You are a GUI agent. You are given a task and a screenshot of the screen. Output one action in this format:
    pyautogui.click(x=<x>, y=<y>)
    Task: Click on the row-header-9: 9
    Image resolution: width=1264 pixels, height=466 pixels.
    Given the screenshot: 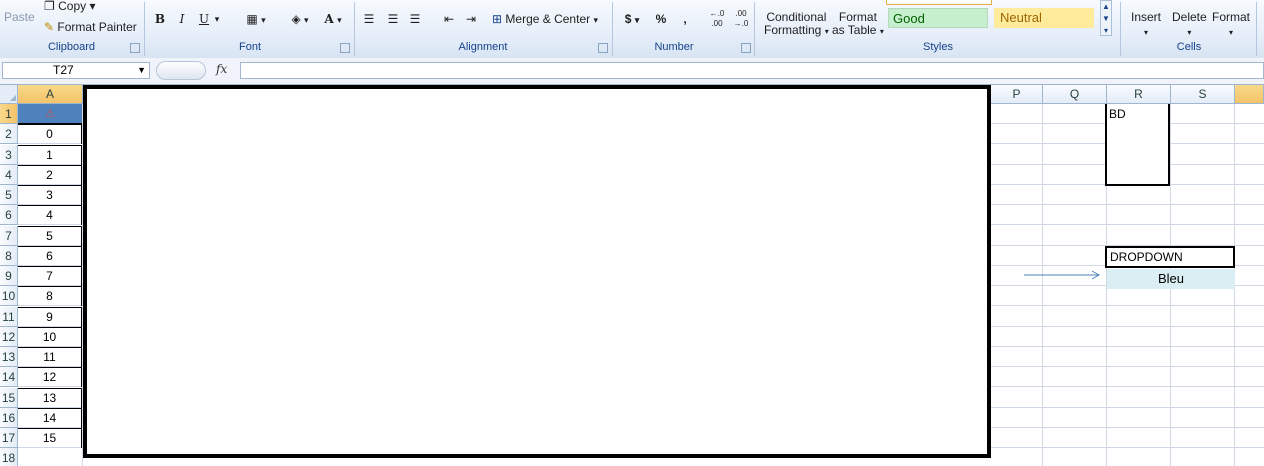 What is the action you would take?
    pyautogui.click(x=9, y=276)
    